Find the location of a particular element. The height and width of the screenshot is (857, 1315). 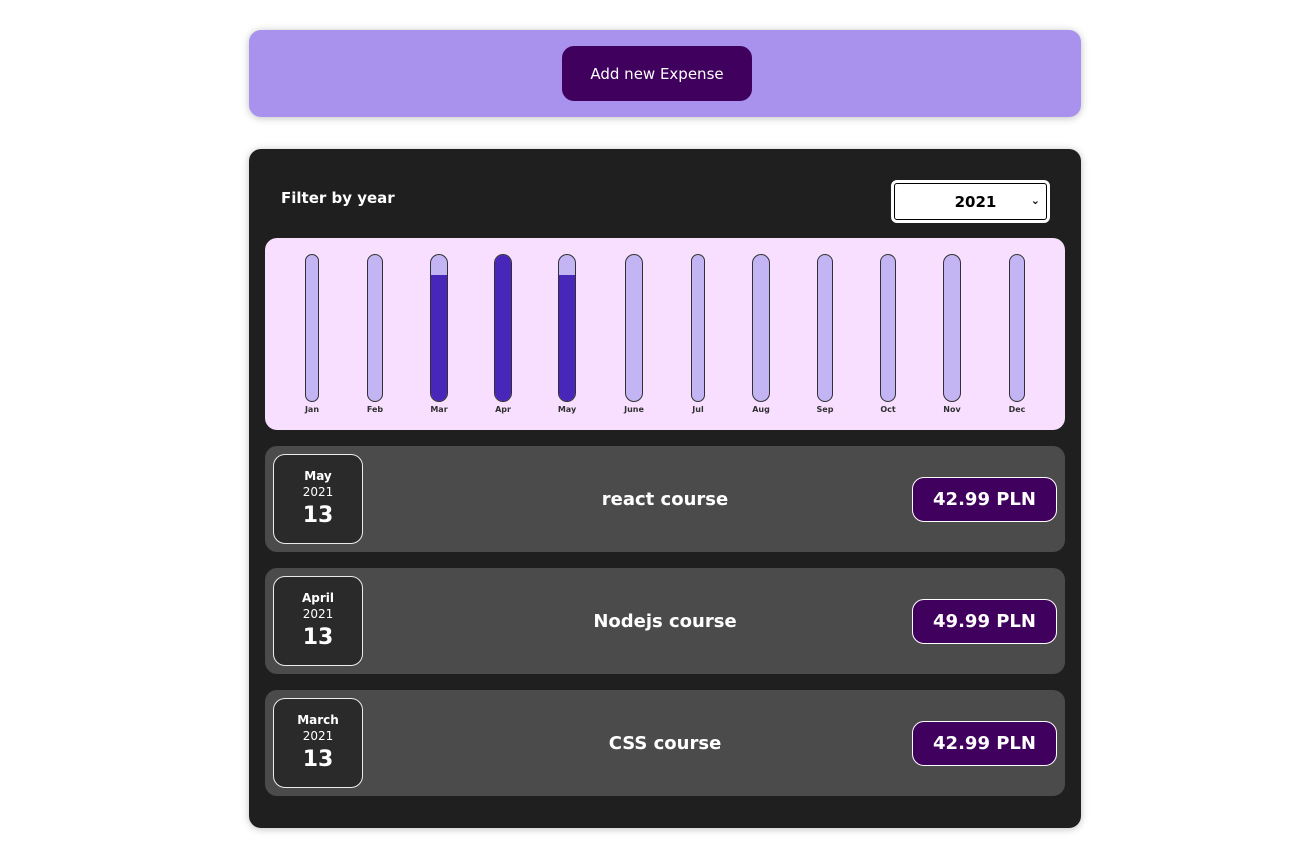

filter-label: Filter by year is located at coordinates (338, 198).